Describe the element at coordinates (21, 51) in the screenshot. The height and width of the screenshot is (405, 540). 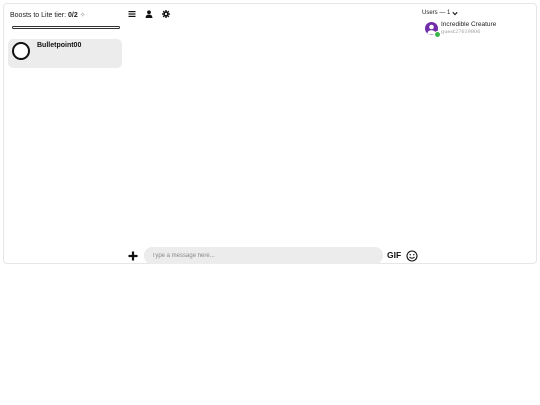
I see `server-avatar` at that location.